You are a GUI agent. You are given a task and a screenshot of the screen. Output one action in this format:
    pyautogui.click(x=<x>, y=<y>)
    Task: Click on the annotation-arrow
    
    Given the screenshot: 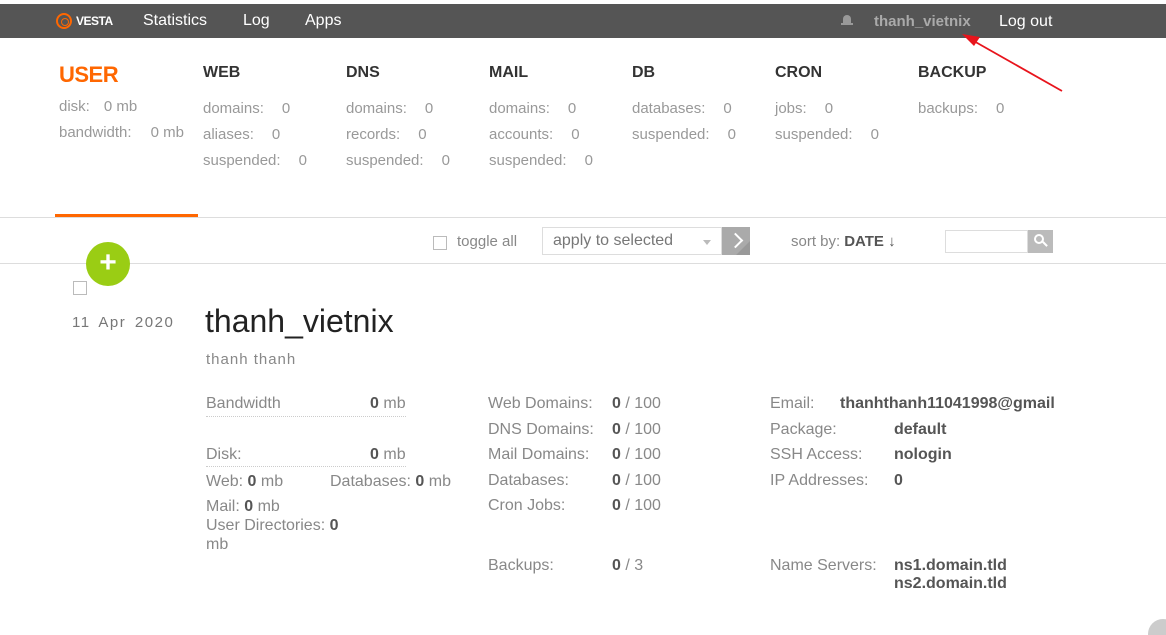 What is the action you would take?
    pyautogui.click(x=1012, y=63)
    